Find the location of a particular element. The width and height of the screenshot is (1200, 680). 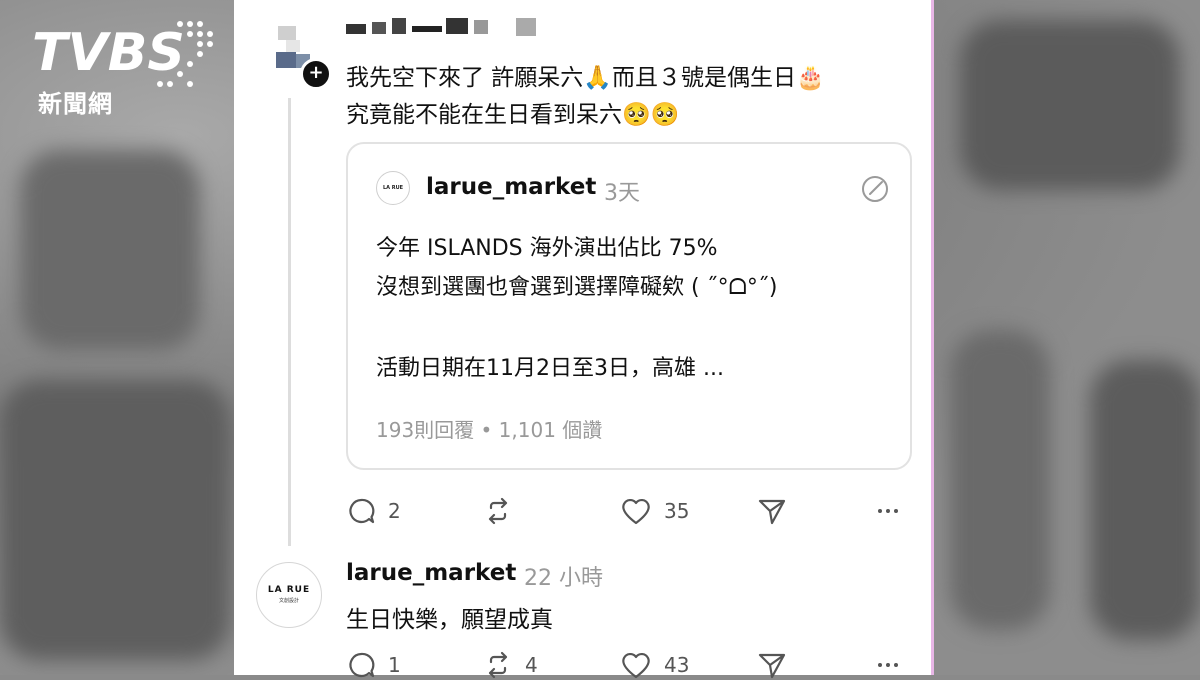

thread-connector-line is located at coordinates (289, 322).